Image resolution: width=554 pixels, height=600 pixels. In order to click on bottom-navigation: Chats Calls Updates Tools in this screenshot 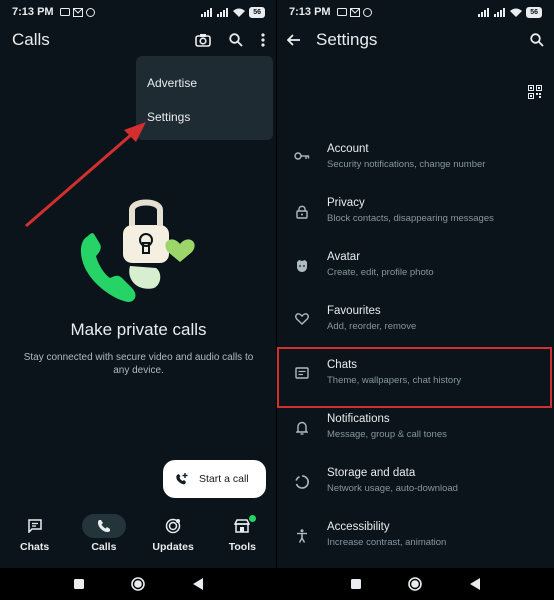, I will do `click(138, 541)`.